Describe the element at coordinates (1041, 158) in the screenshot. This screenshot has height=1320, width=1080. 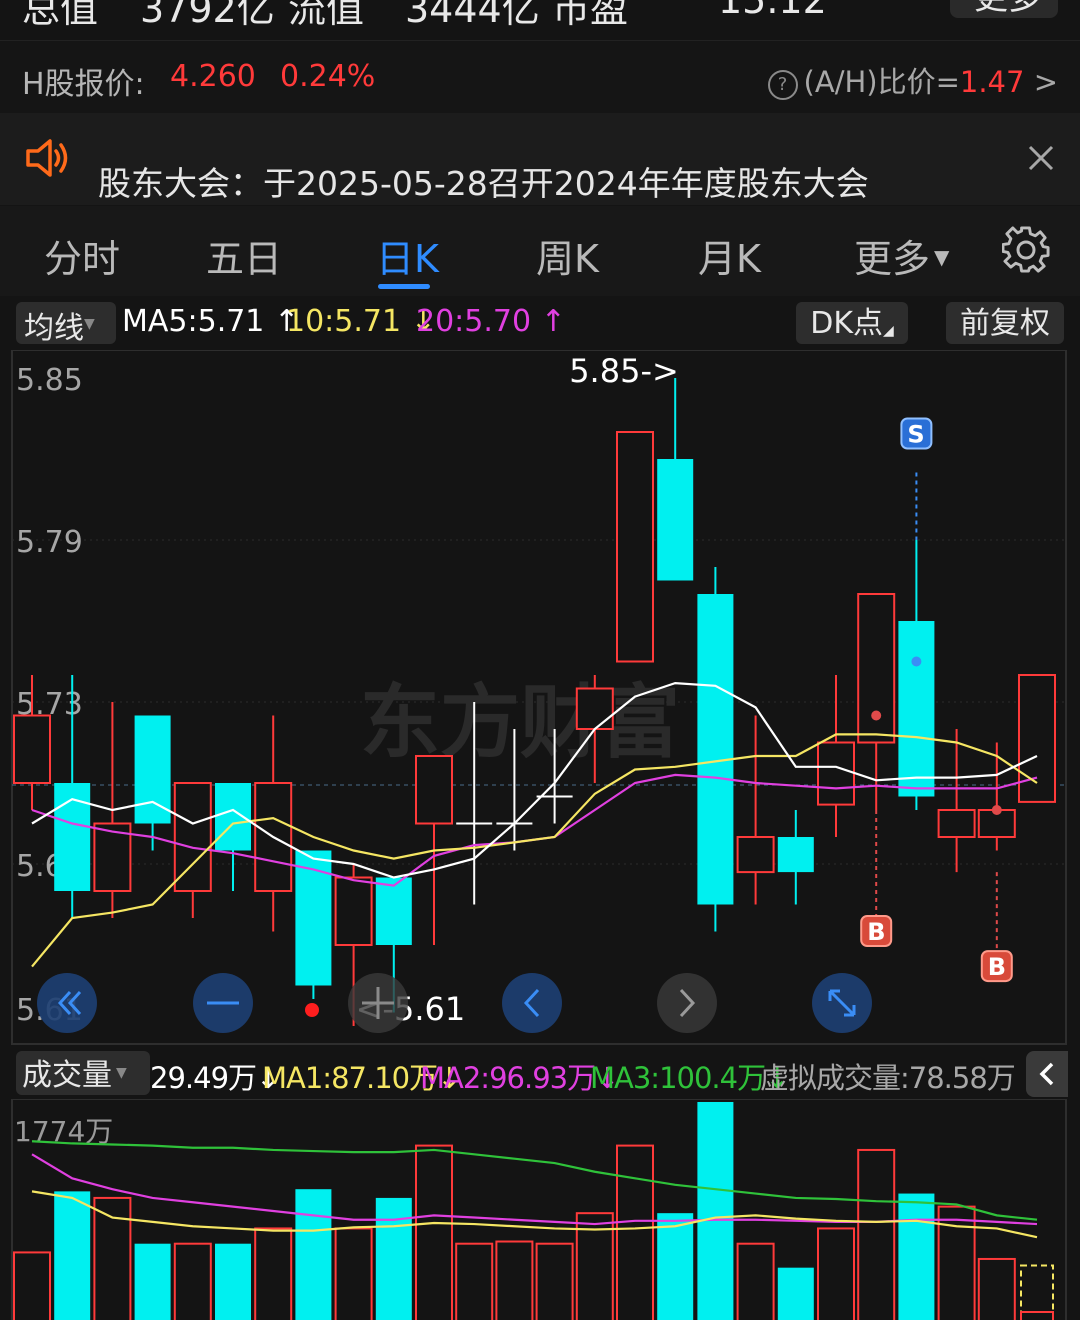
I see `close-icon` at that location.